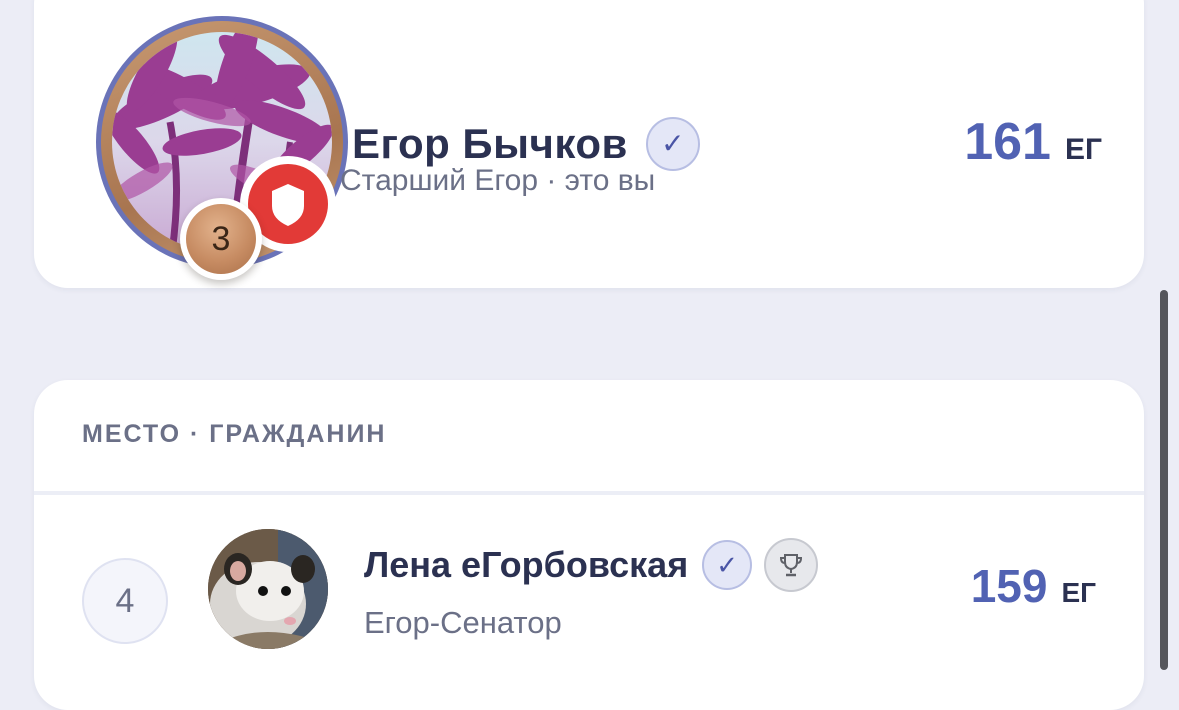  Describe the element at coordinates (463, 622) in the screenshot. I see `row-subtitle: Егор-Сенатор` at that location.